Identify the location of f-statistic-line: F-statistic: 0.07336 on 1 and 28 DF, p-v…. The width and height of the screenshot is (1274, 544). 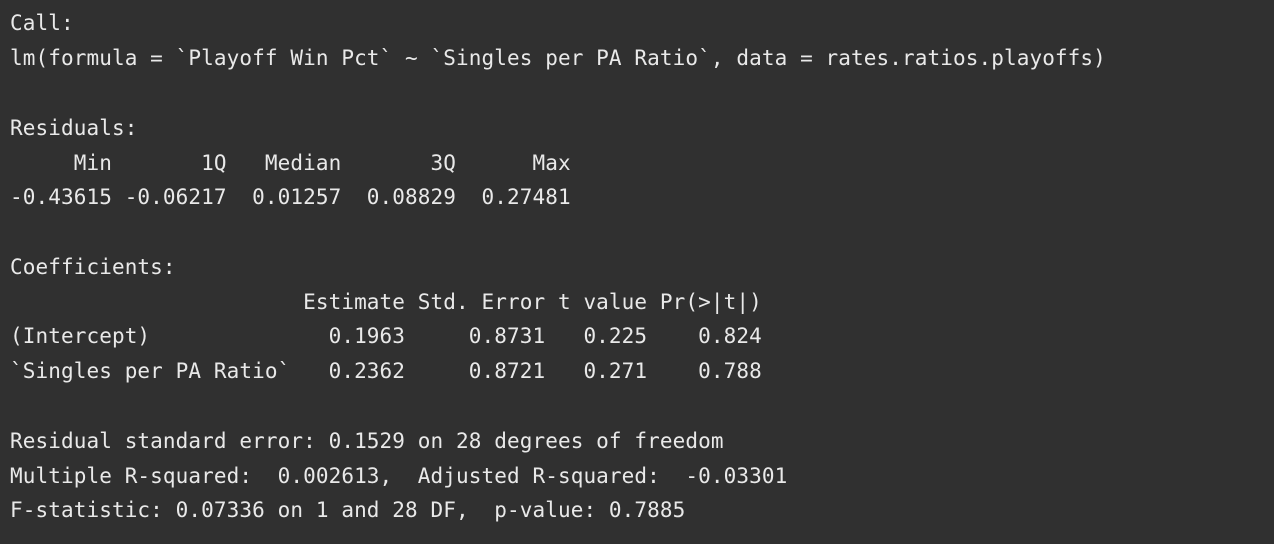
(348, 510).